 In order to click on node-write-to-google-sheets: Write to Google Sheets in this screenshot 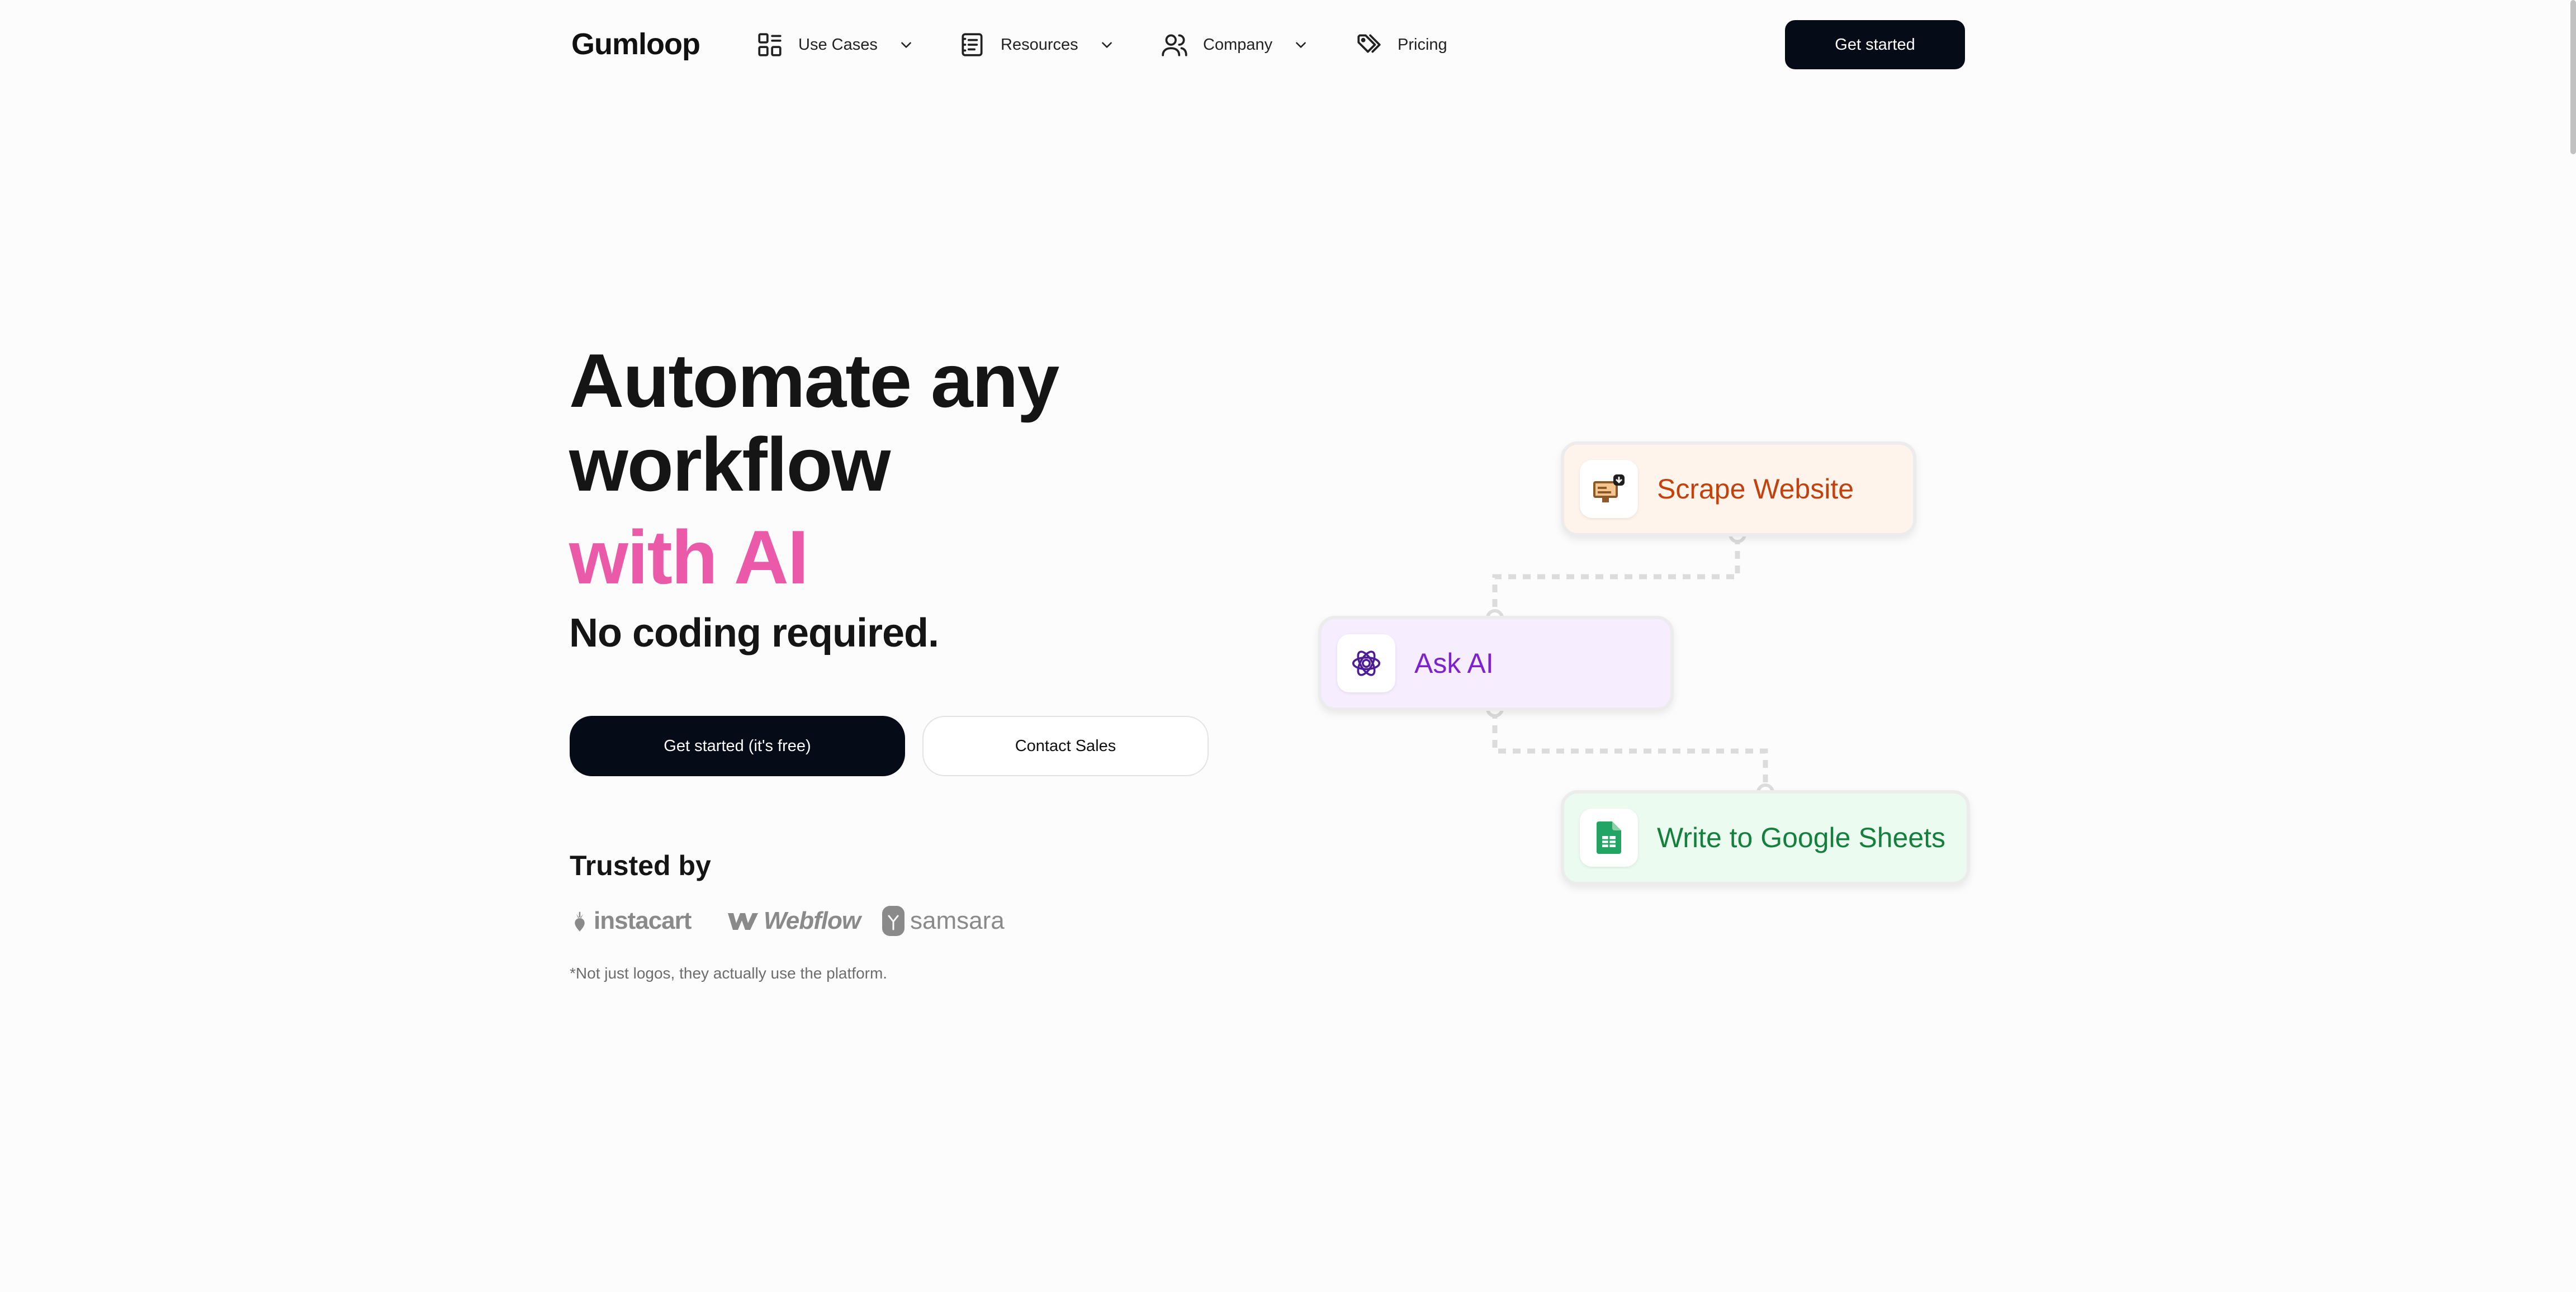, I will do `click(1766, 837)`.